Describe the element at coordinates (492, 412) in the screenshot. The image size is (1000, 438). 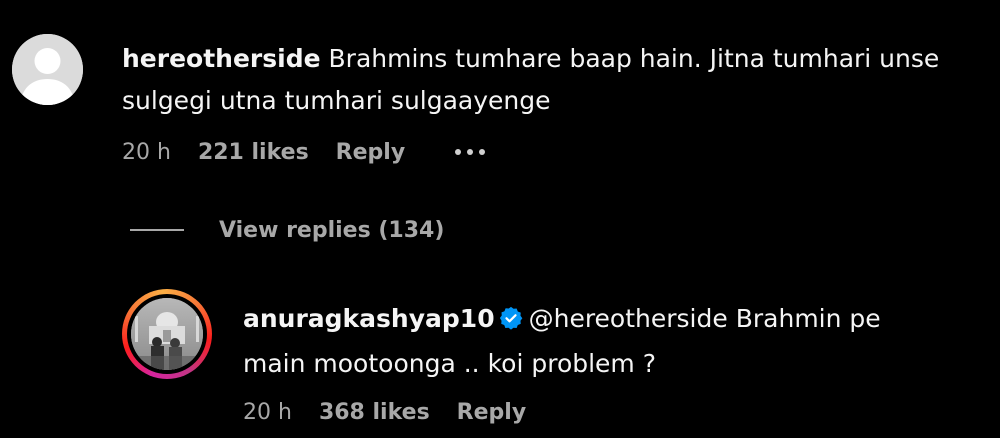
I see `reply-reply-button: Reply` at that location.